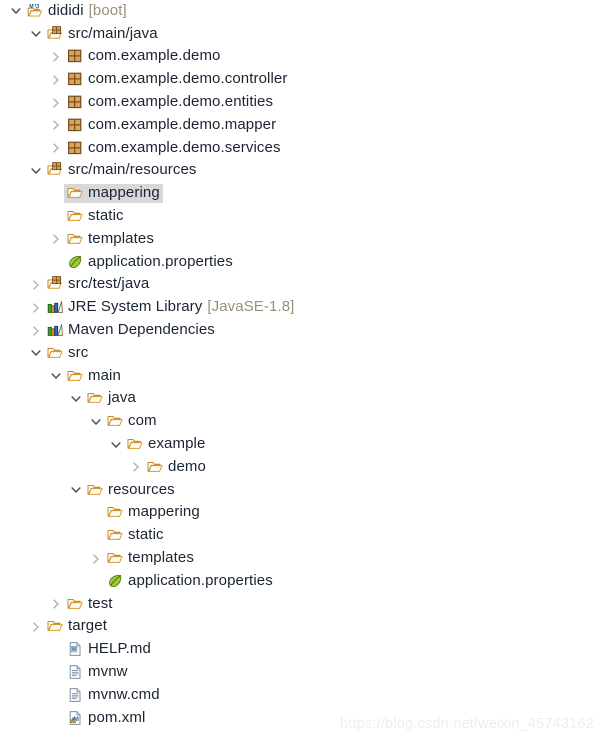  Describe the element at coordinates (301, 649) in the screenshot. I see `tree-row: W HELP.md` at that location.